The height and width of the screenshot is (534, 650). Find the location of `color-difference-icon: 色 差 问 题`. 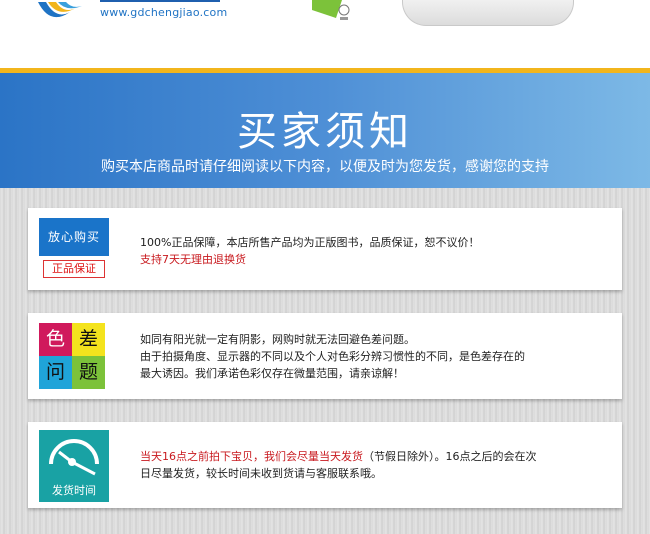

color-difference-icon: 色 差 问 题 is located at coordinates (72, 356).